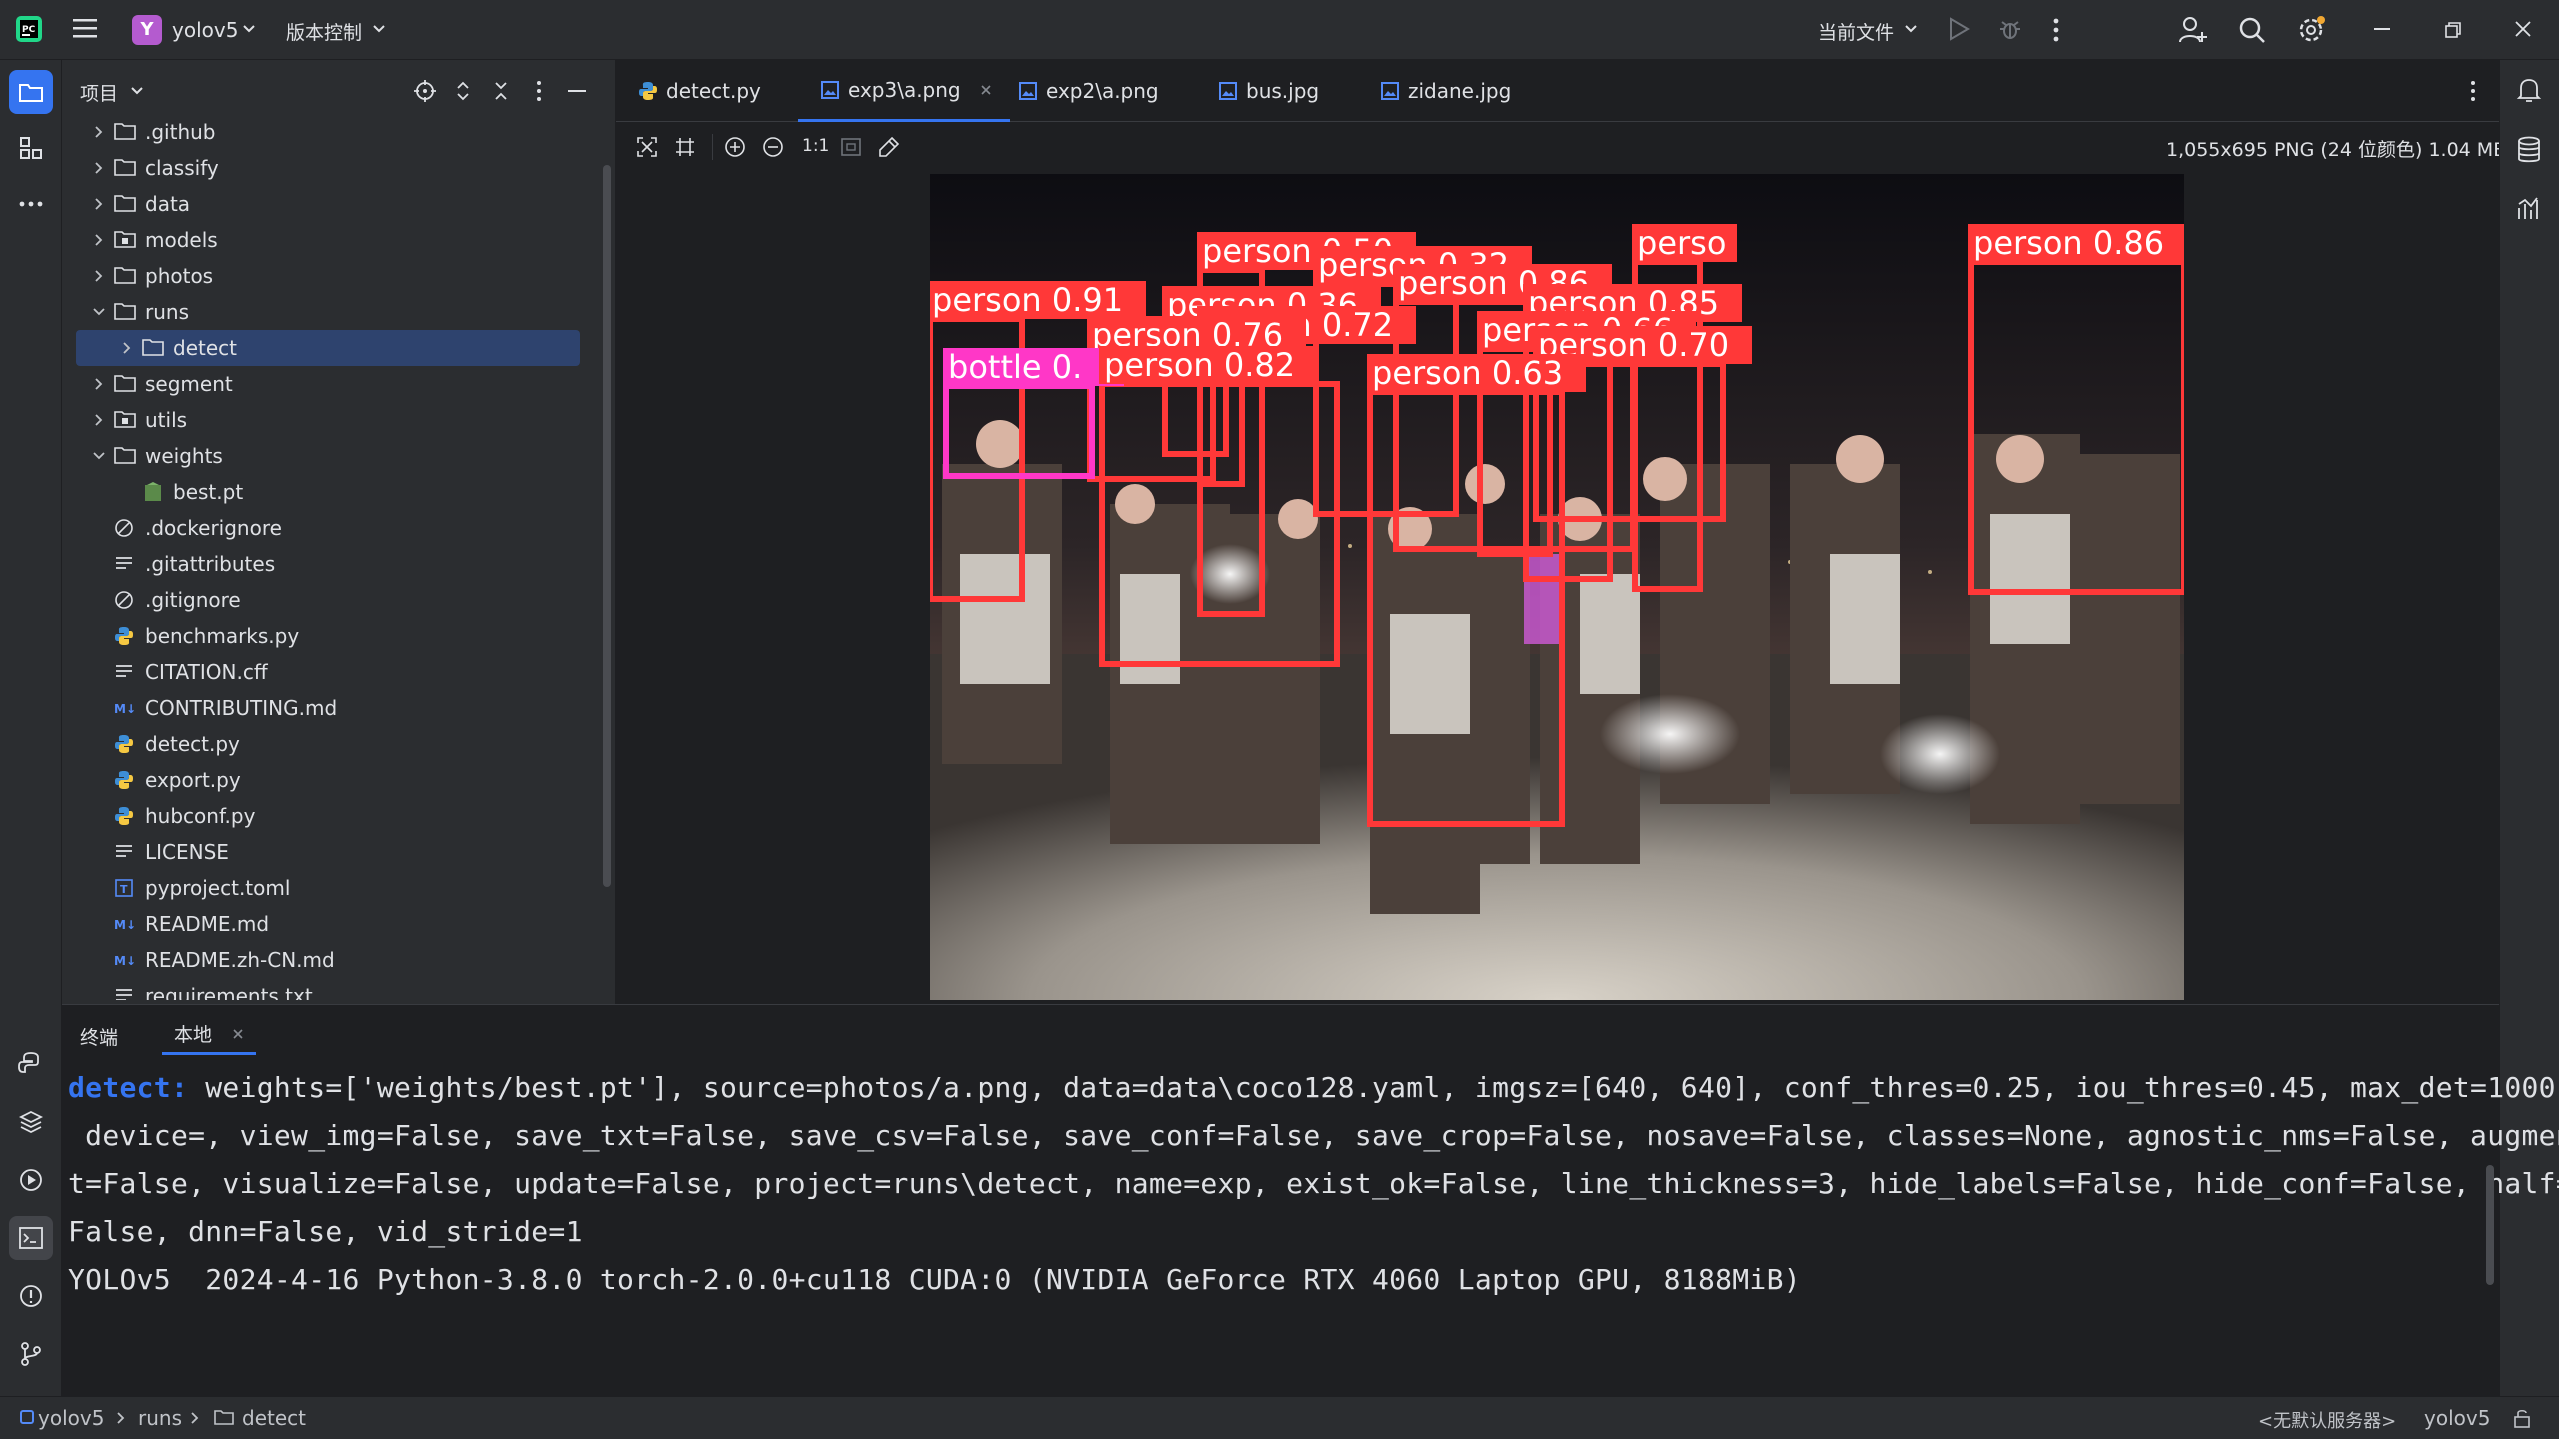 This screenshot has width=2559, height=1439. Describe the element at coordinates (31, 1064) in the screenshot. I see `python-console-icon` at that location.